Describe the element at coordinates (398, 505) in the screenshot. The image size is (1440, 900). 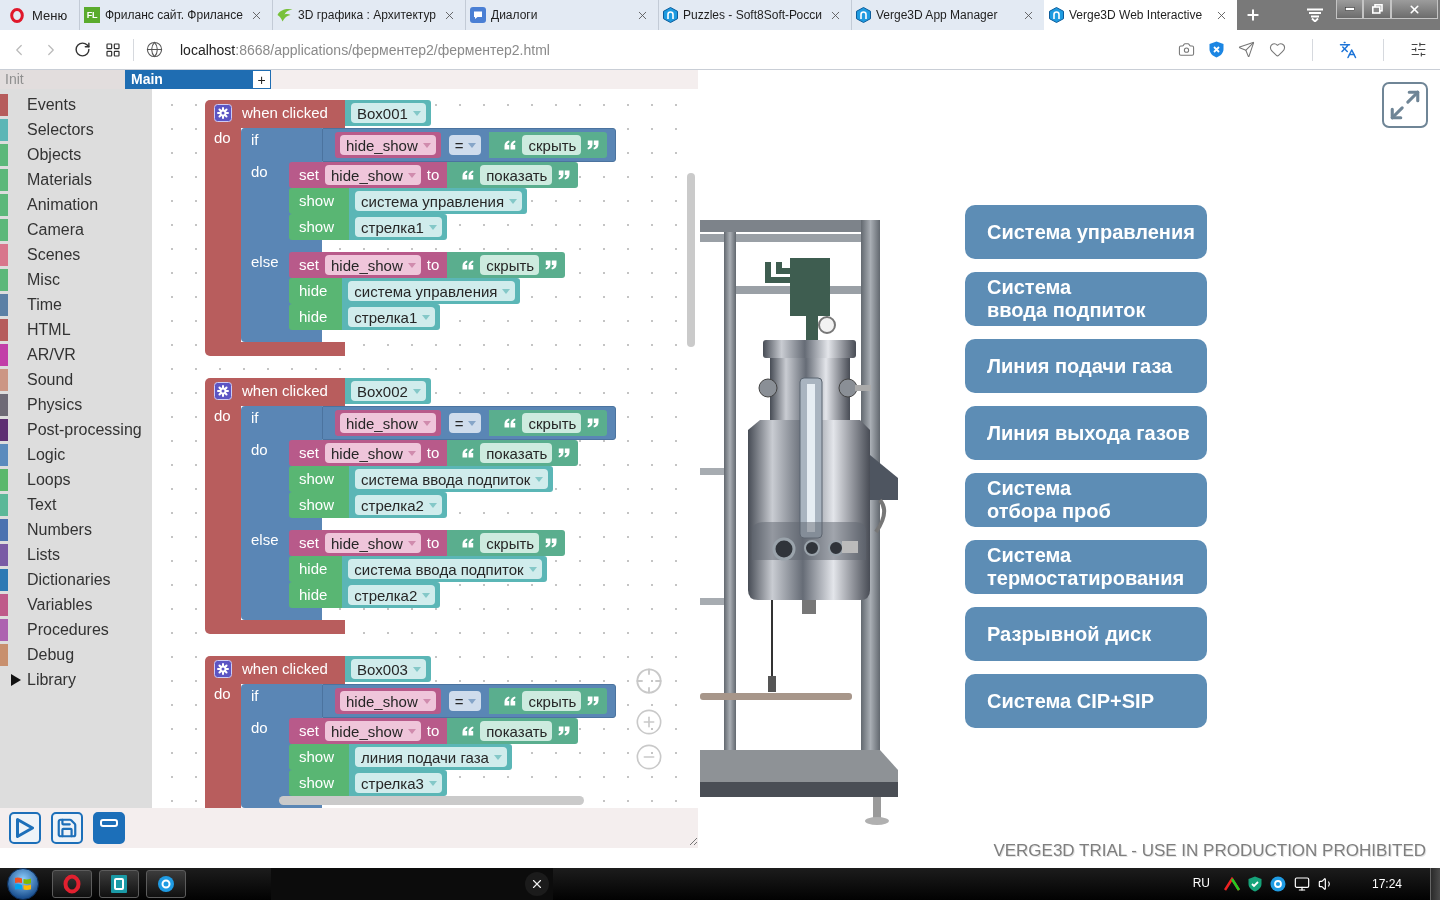
I see `dropdown-field: стрелка2` at that location.